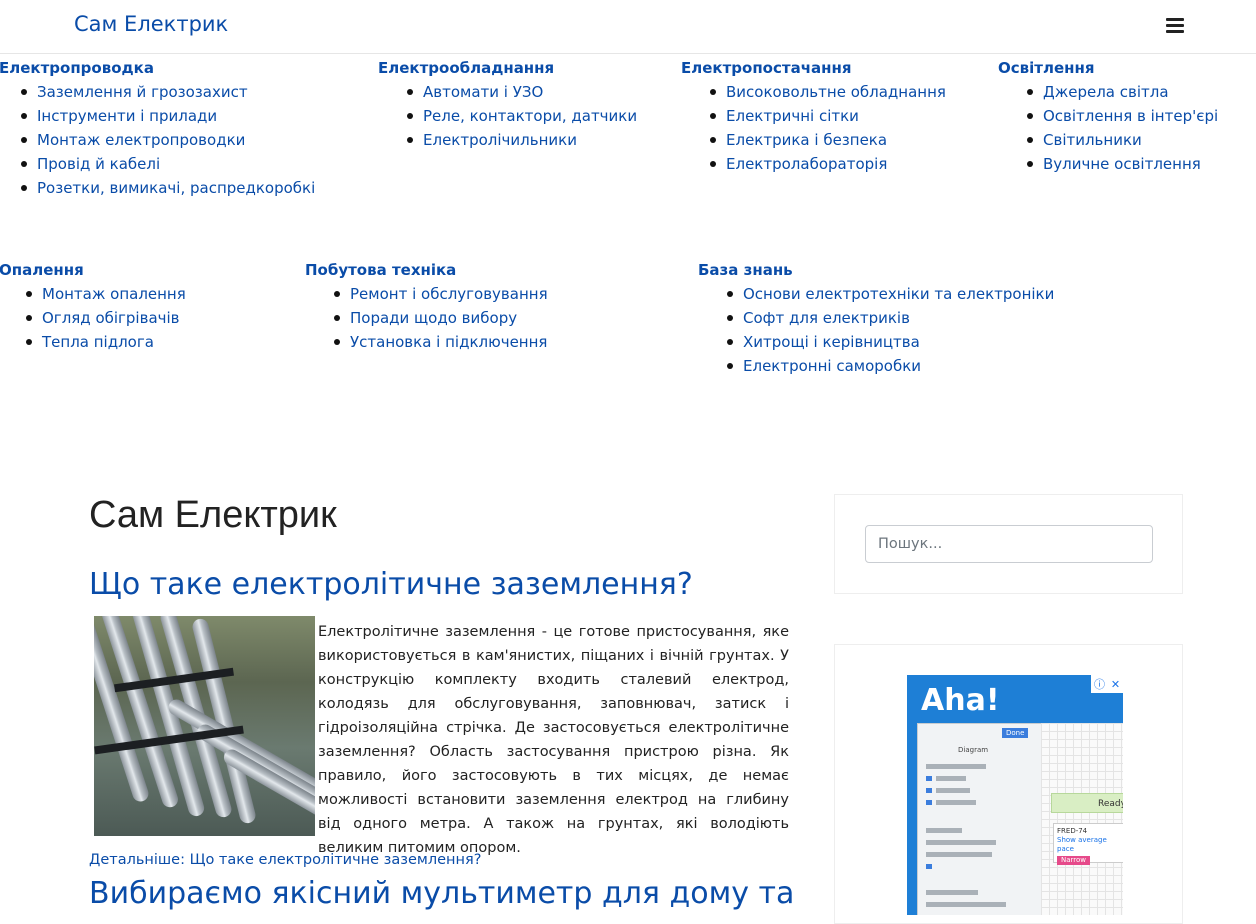 This screenshot has height=924, width=1256. Describe the element at coordinates (114, 294) in the screenshot. I see `menu-item-link: Монтаж опалення` at that location.